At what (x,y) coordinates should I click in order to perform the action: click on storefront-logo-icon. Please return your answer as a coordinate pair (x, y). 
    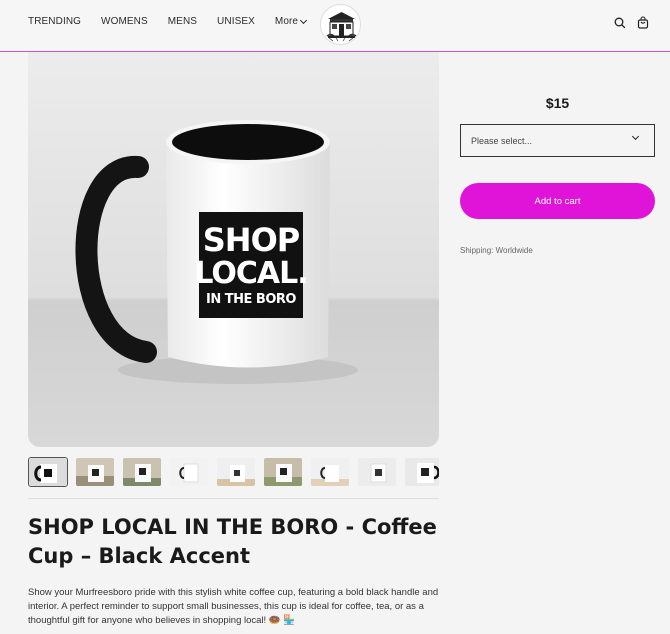
    Looking at the image, I should click on (341, 25).